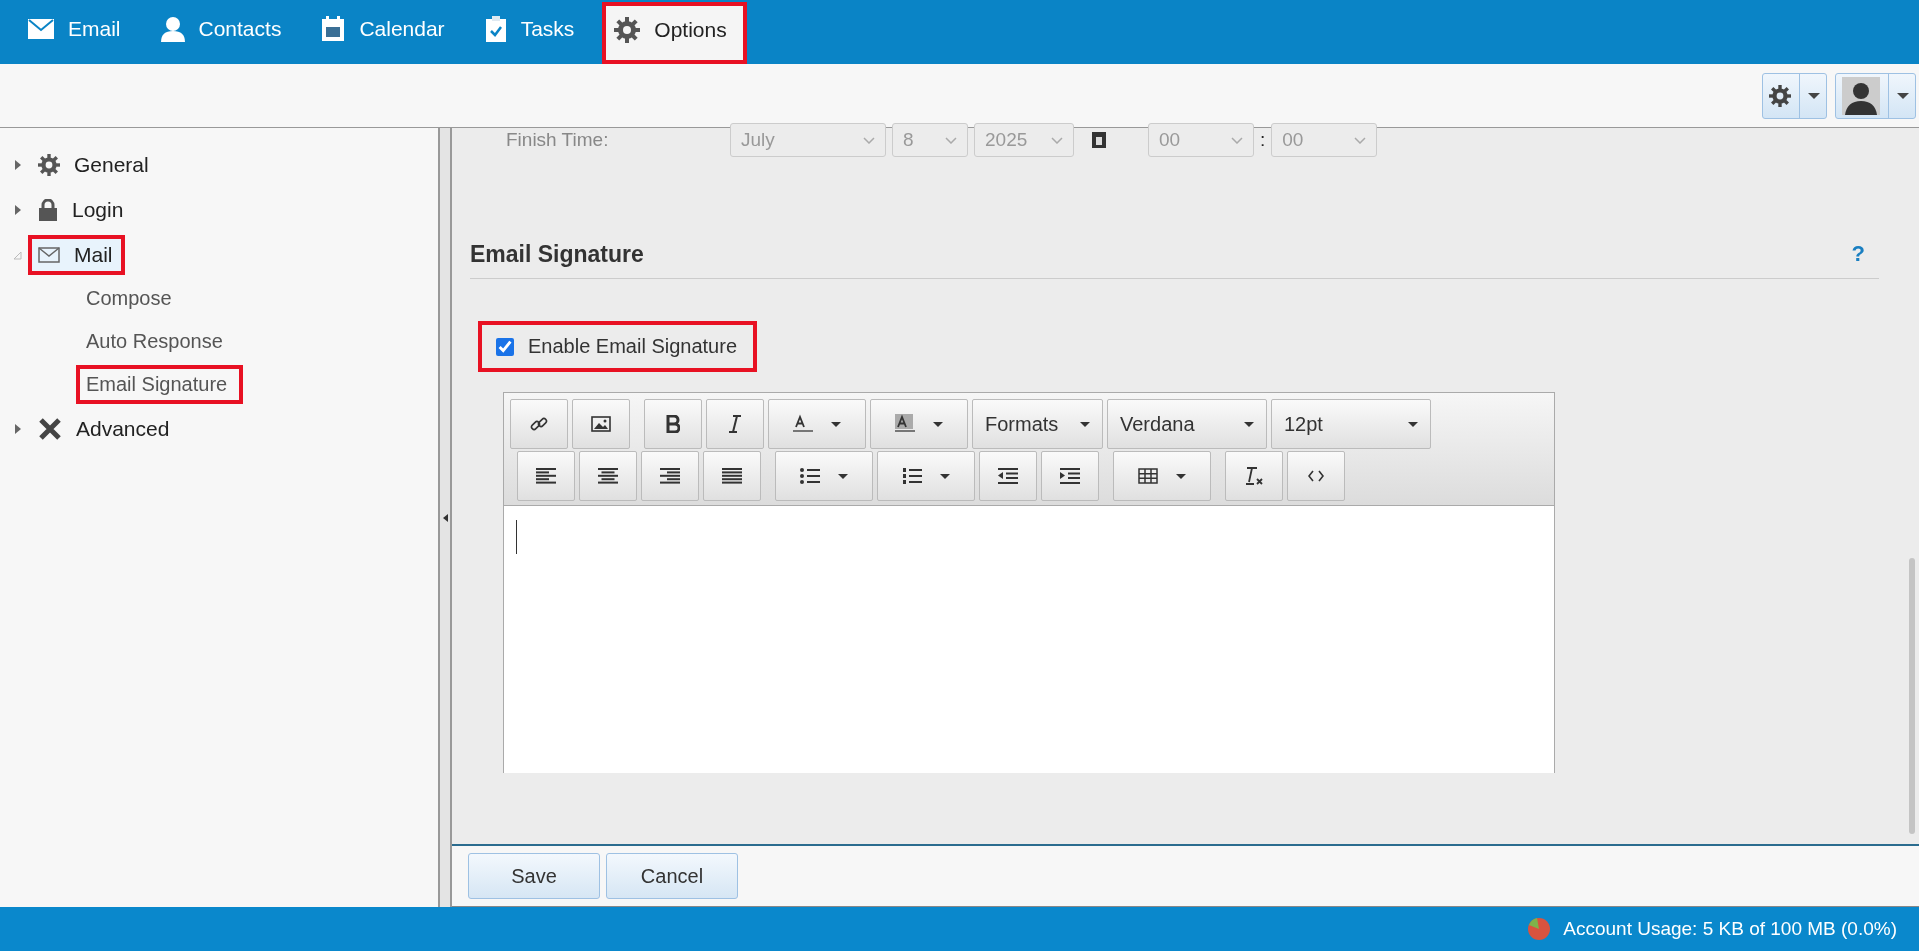 The image size is (1919, 951). I want to click on image-button, so click(601, 424).